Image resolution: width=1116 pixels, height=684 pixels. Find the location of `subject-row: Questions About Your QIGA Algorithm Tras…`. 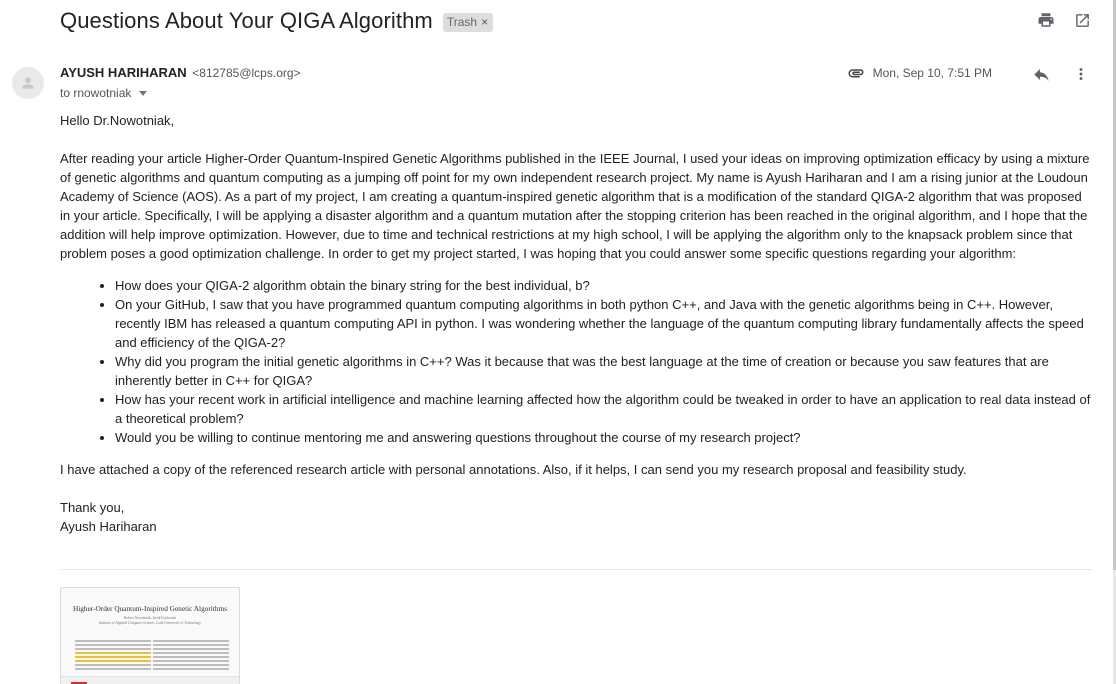

subject-row: Questions About Your QIGA Algorithm Tras… is located at coordinates (277, 21).